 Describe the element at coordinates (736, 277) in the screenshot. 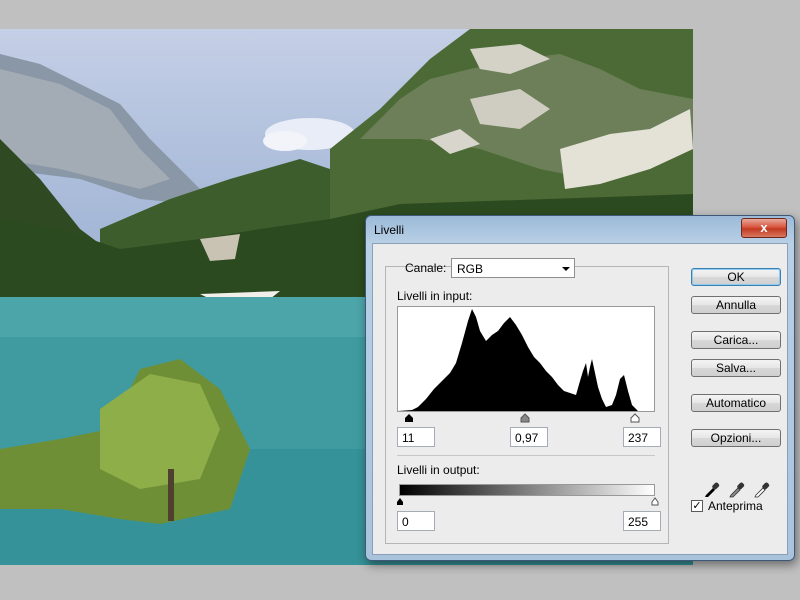

I see `ok-button: OK` at that location.